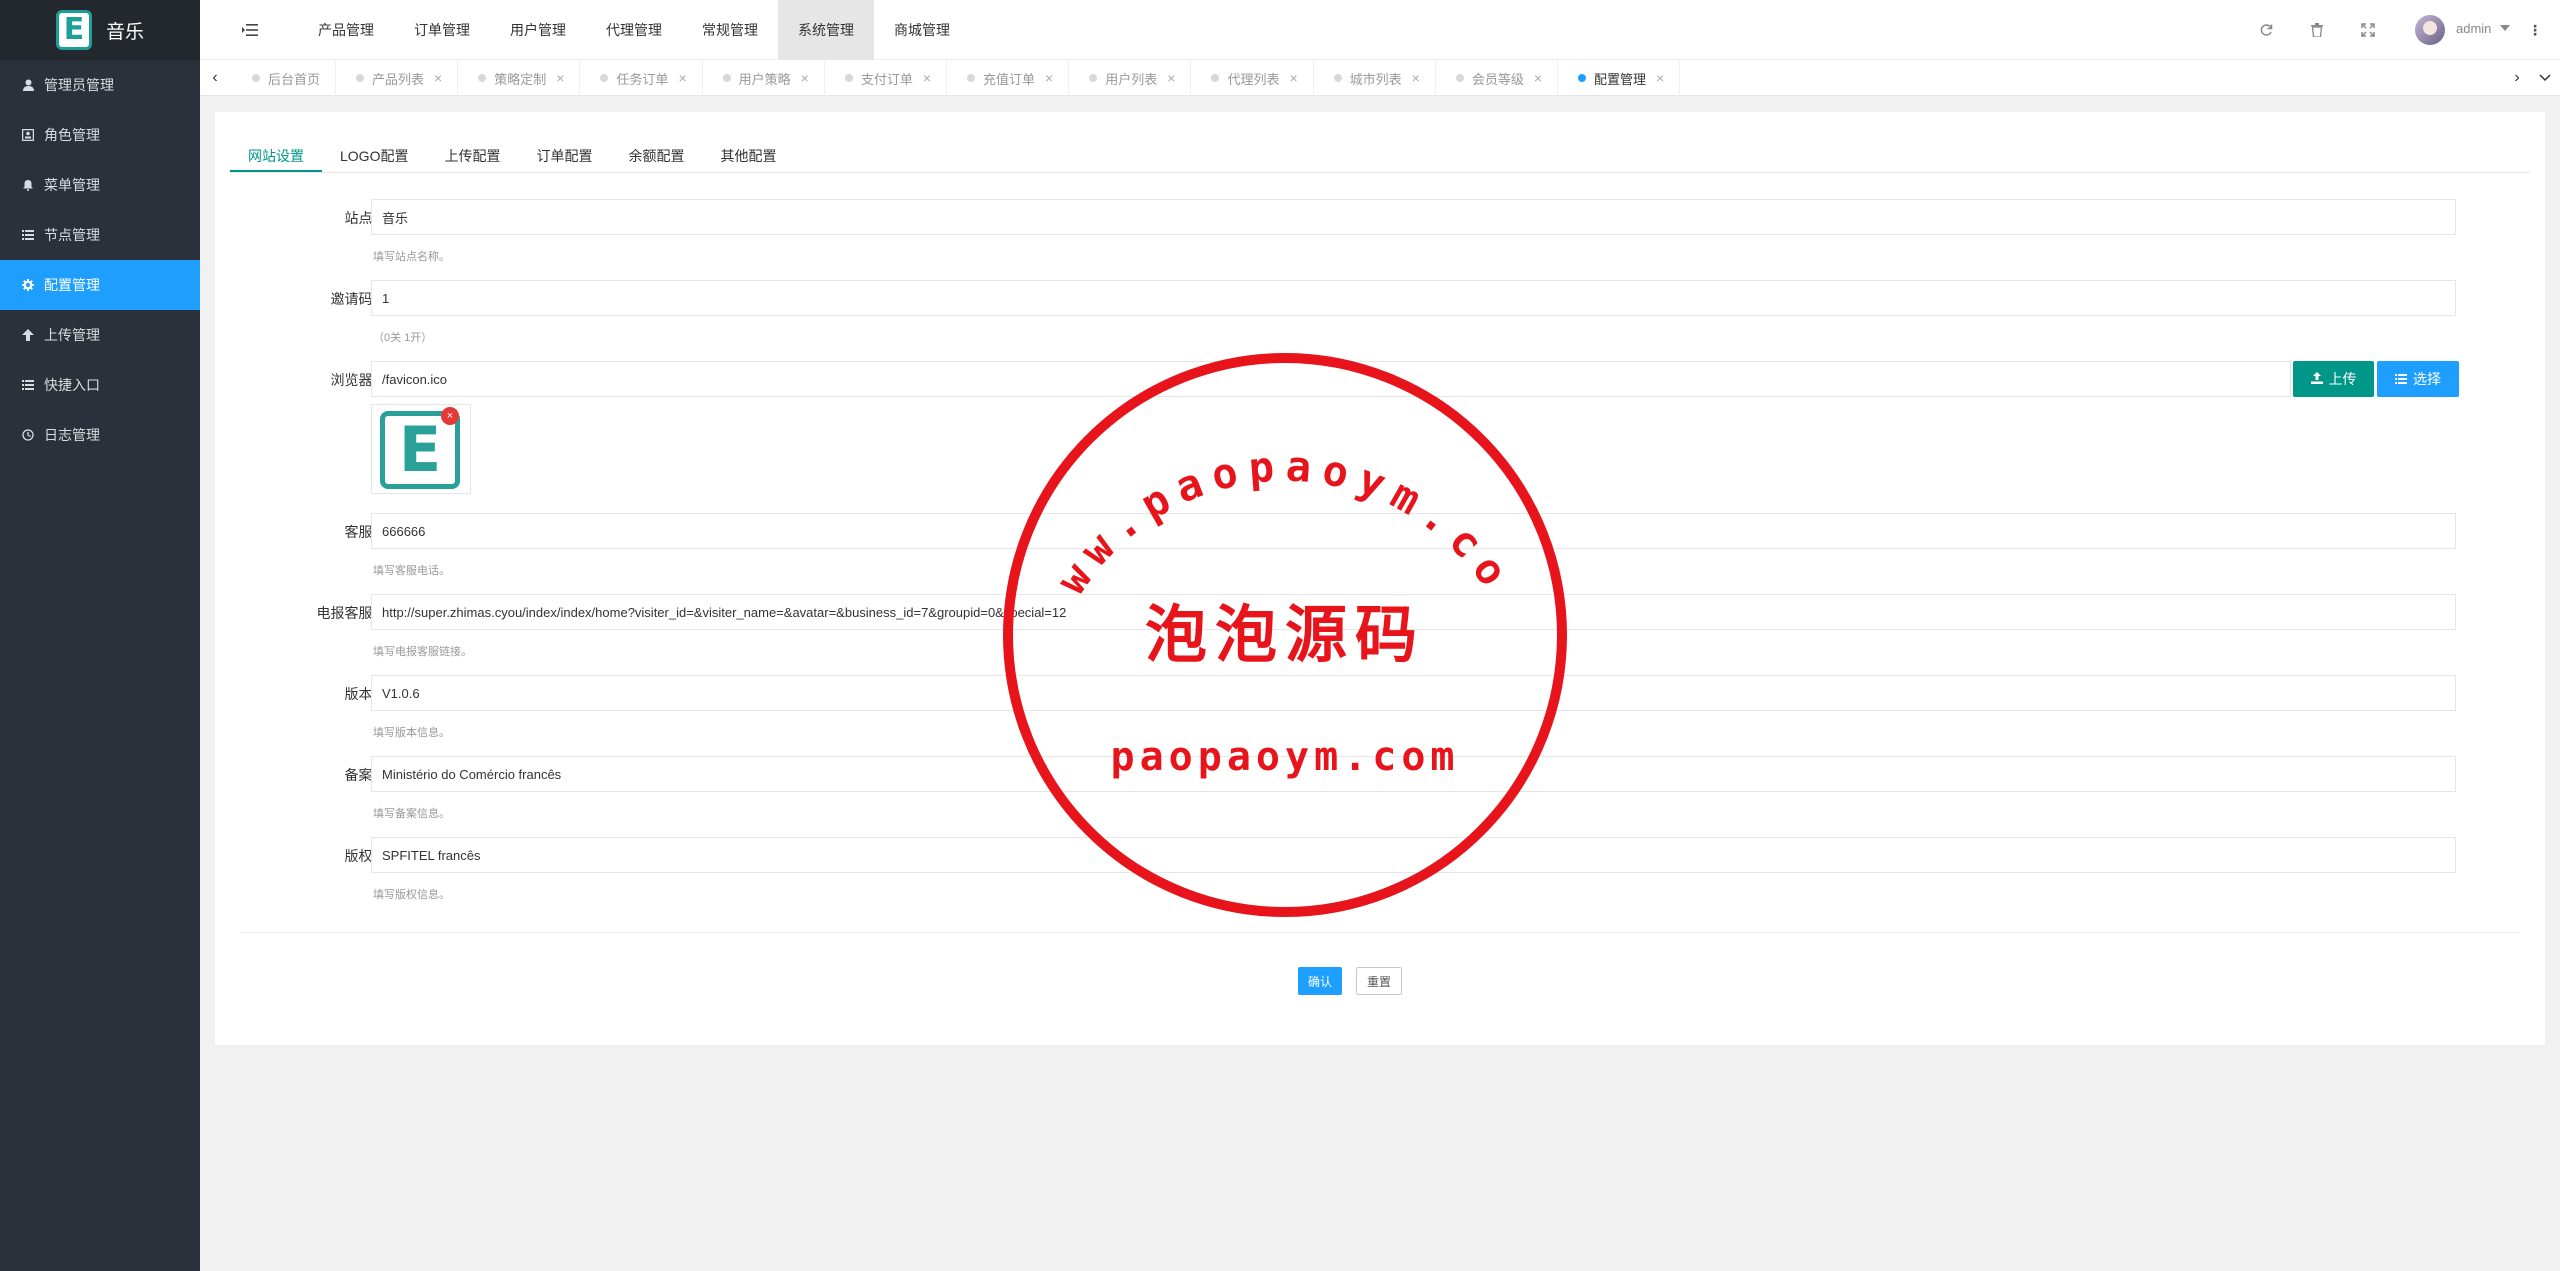 The height and width of the screenshot is (1271, 2560). I want to click on top-nav: 产品管理 订单管理 用户管理 代理管理 常规管理 系统管理 商城管理, so click(634, 30).